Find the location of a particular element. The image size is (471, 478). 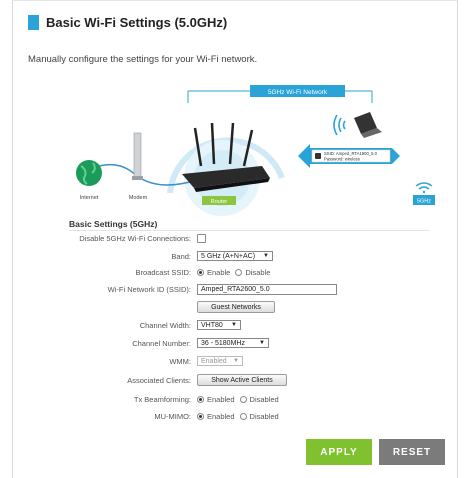

ssid-input-value: Amped_RTA2600_5.0 is located at coordinates (235, 289).